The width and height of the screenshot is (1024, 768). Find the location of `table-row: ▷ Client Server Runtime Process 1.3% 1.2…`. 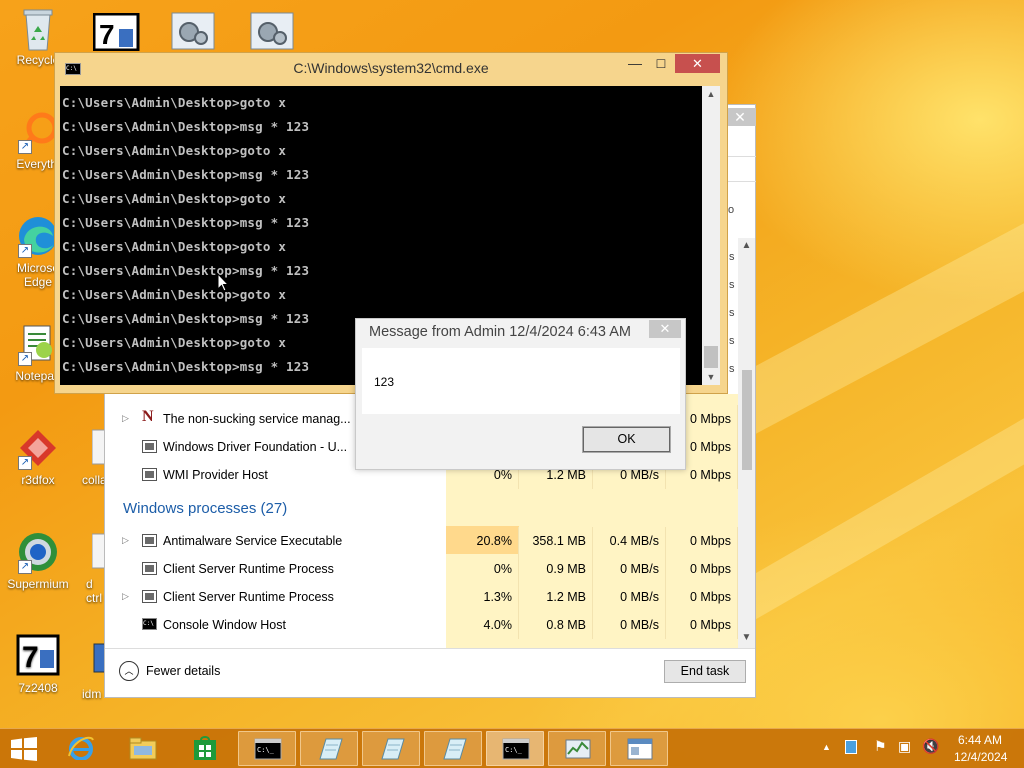

table-row: ▷ Client Server Runtime Process 1.3% 1.2… is located at coordinates (422, 597).